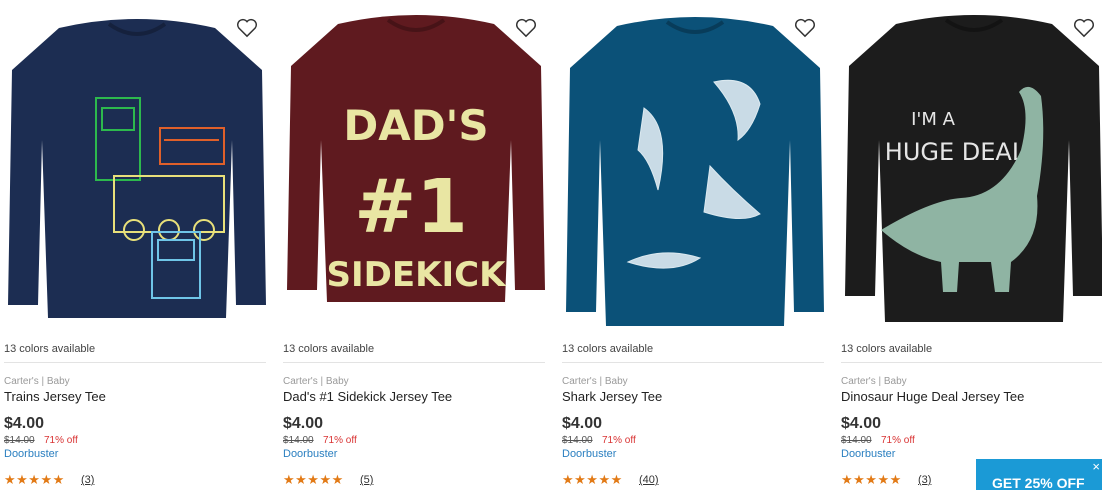 Image resolution: width=1102 pixels, height=490 pixels. Describe the element at coordinates (612, 396) in the screenshot. I see `product-name-link: Shark Jersey Tee` at that location.